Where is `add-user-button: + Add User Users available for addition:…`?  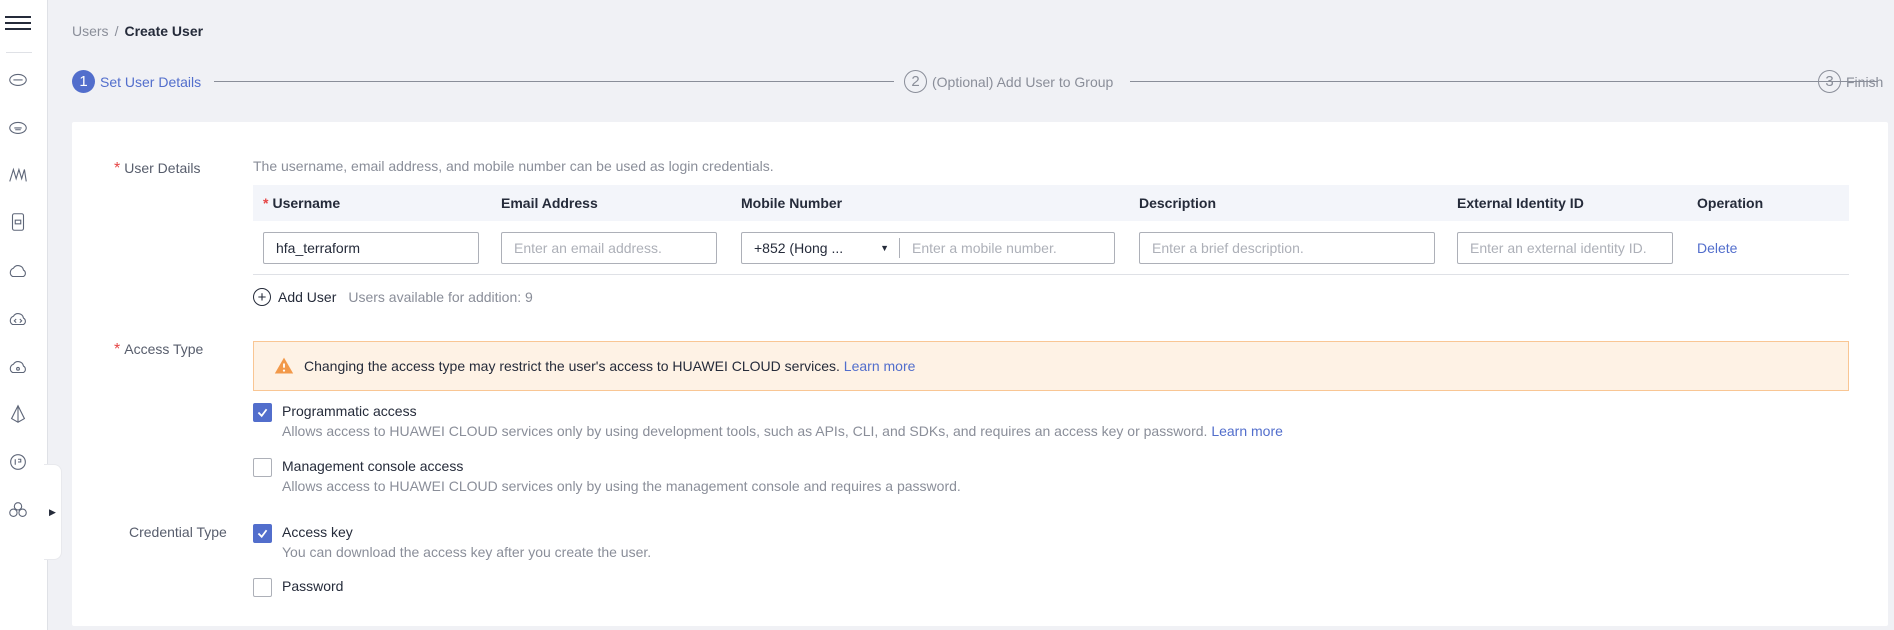
add-user-button: + Add User Users available for addition:… is located at coordinates (393, 297).